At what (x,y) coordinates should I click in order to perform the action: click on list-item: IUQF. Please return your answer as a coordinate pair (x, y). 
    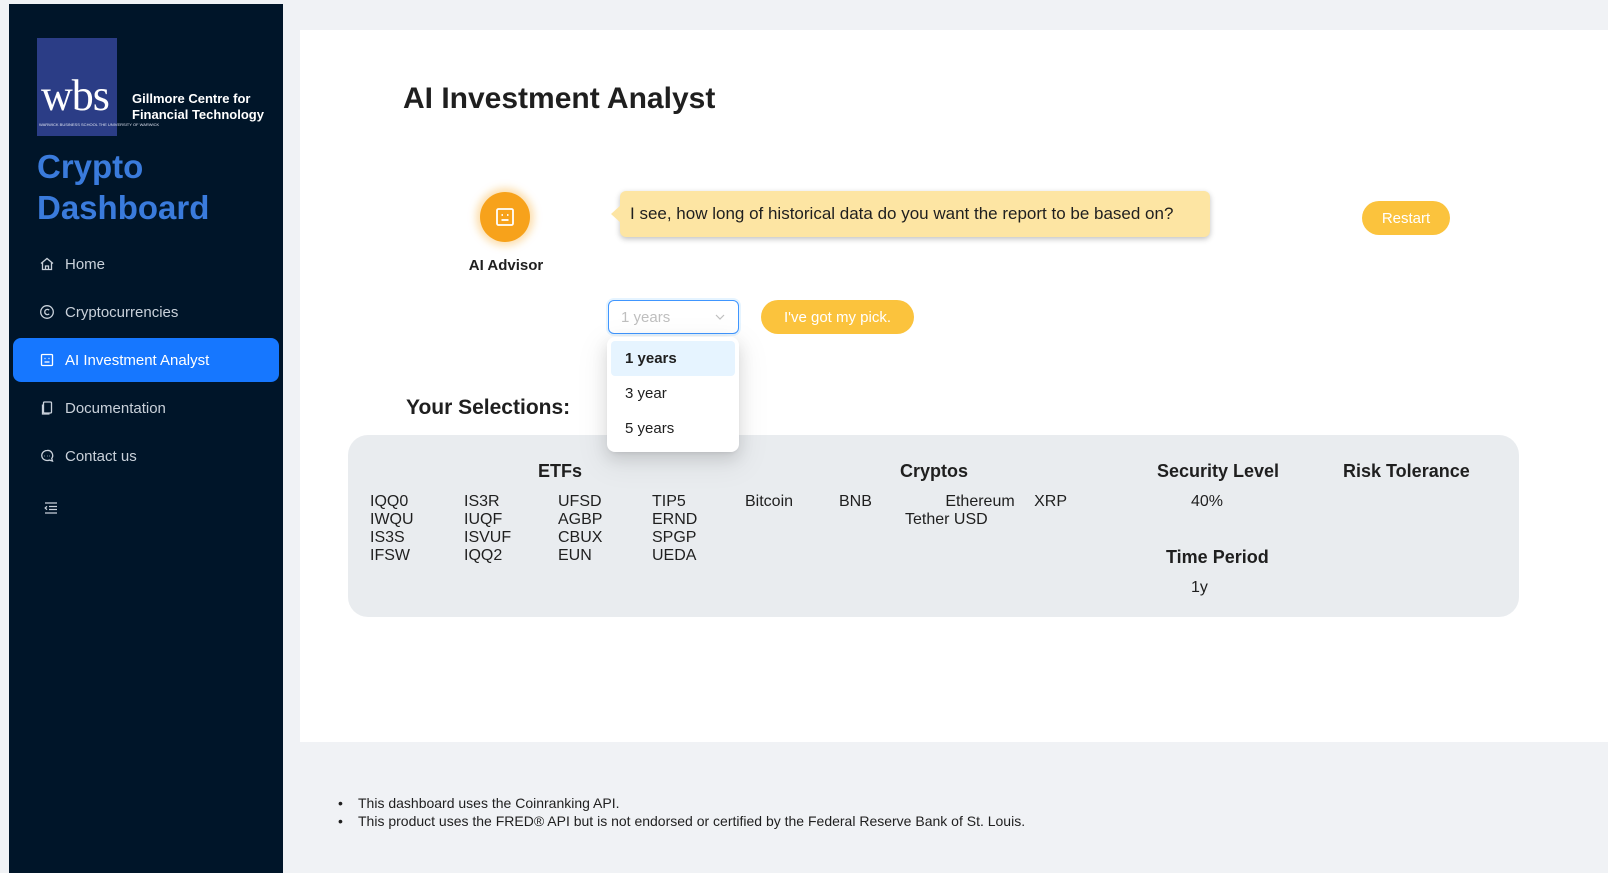
    Looking at the image, I should click on (483, 519).